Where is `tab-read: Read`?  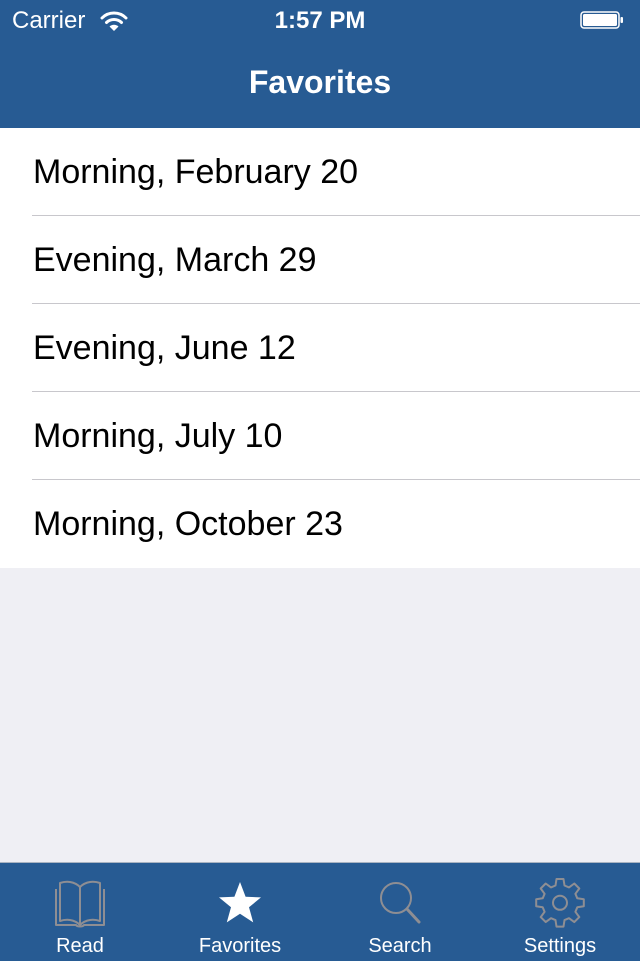
tab-read: Read is located at coordinates (80, 912).